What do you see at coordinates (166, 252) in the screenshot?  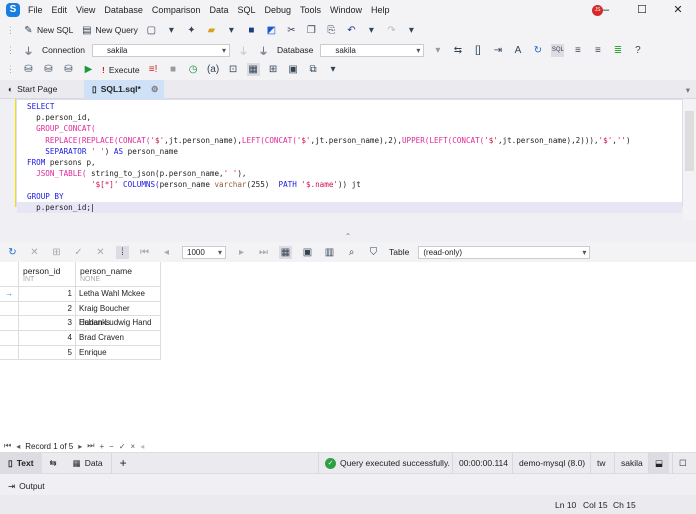 I see `prev-page-icon: ◂` at bounding box center [166, 252].